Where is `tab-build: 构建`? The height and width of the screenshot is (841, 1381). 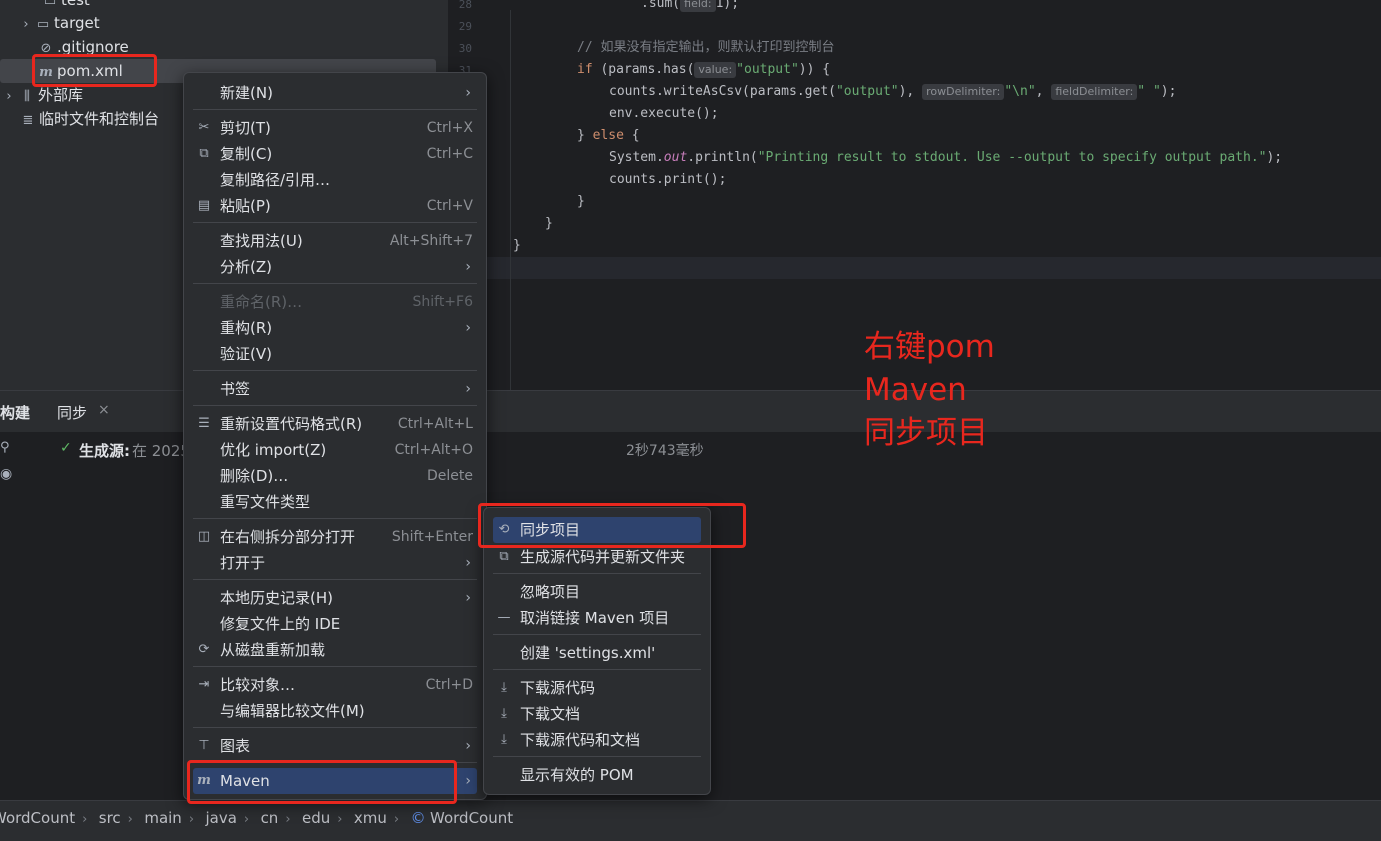
tab-build: 构建 is located at coordinates (15, 412).